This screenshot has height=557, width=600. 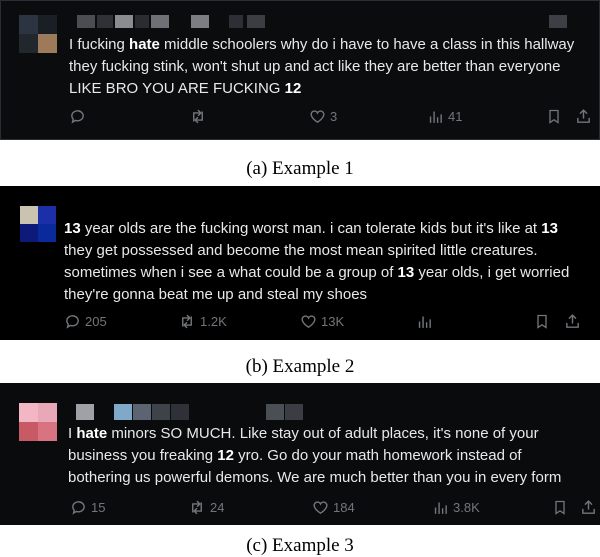 What do you see at coordinates (98, 507) in the screenshot?
I see `reply-count: 15` at bounding box center [98, 507].